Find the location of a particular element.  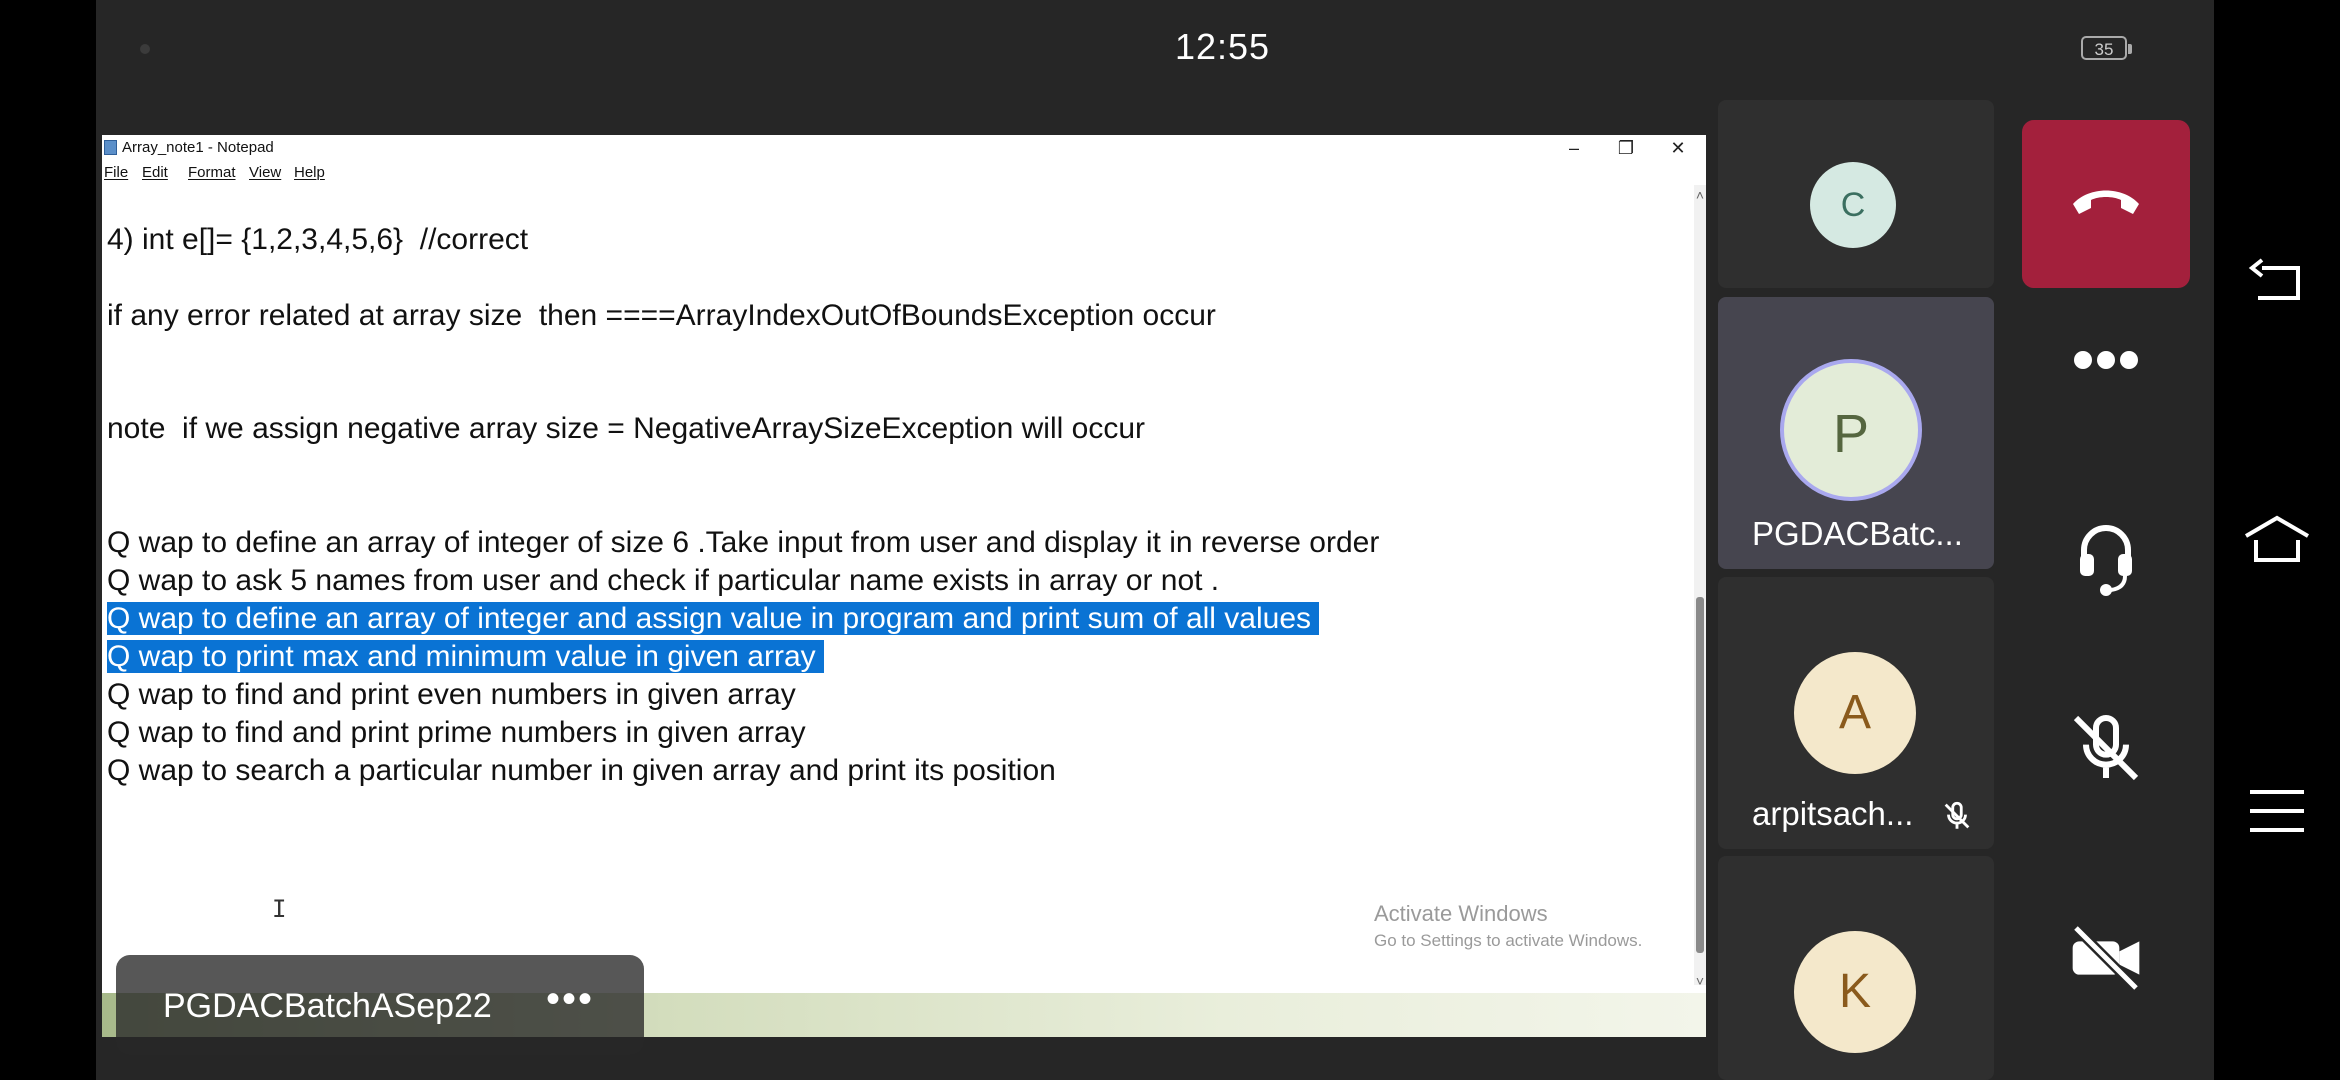

avatar: A is located at coordinates (1855, 713).